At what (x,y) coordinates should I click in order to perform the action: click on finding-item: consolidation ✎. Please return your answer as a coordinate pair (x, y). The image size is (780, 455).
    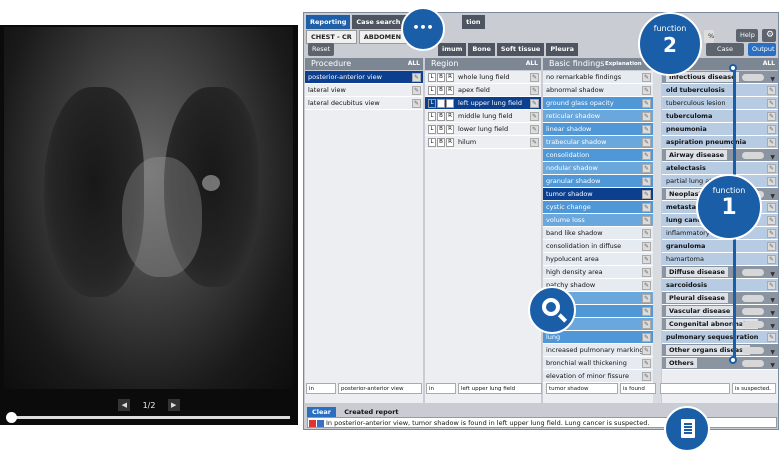
    Looking at the image, I should click on (598, 155).